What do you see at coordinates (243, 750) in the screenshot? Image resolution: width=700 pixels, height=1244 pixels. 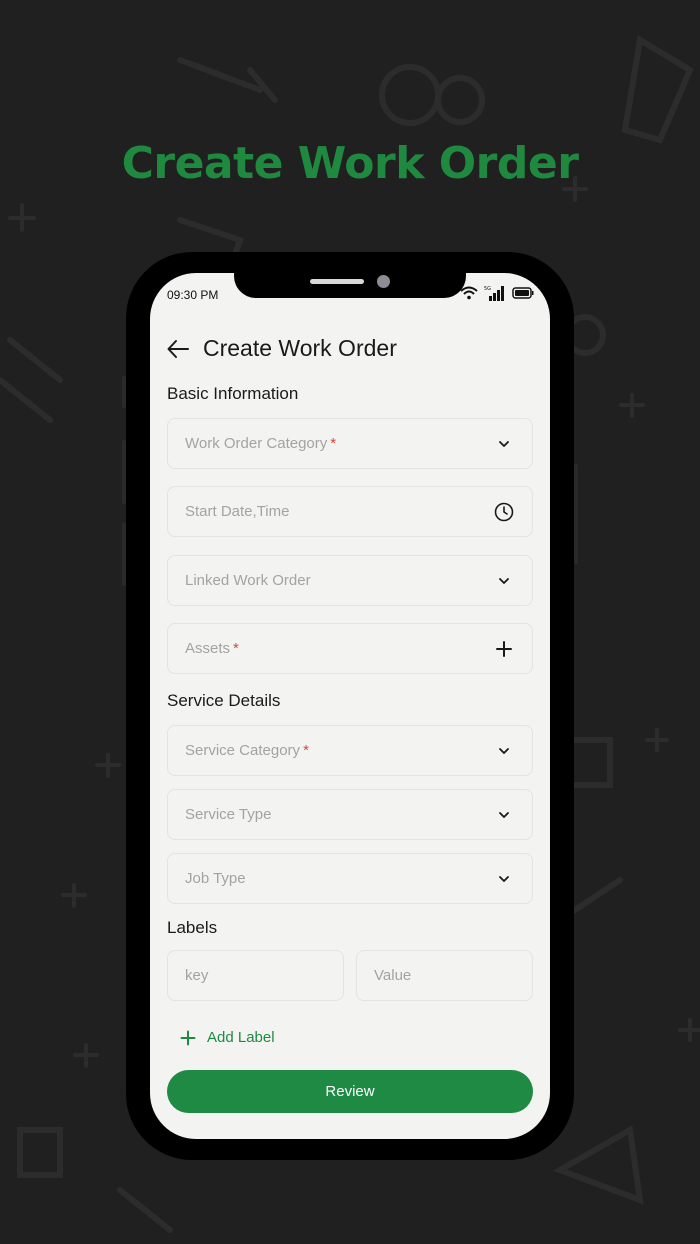 I see `service-category-placeholder: Service Category` at bounding box center [243, 750].